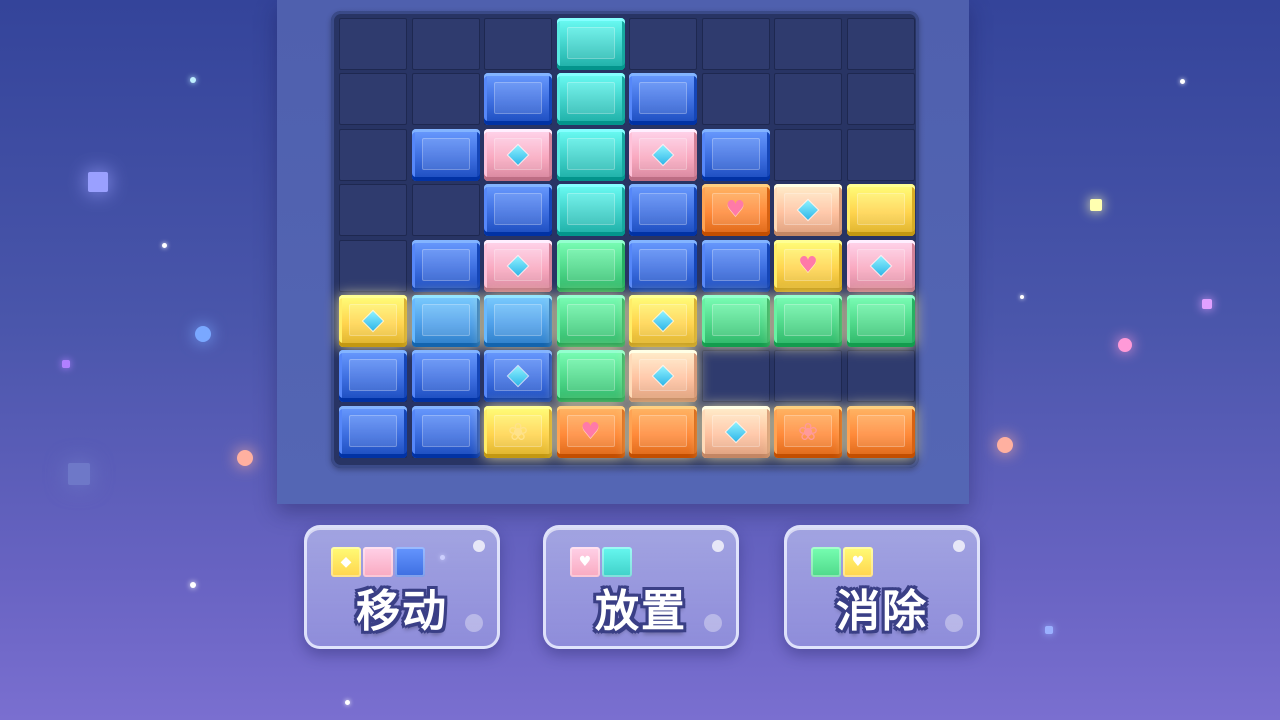 This screenshot has height=720, width=1280. What do you see at coordinates (410, 562) in the screenshot?
I see `blue-mini-block-icon` at bounding box center [410, 562].